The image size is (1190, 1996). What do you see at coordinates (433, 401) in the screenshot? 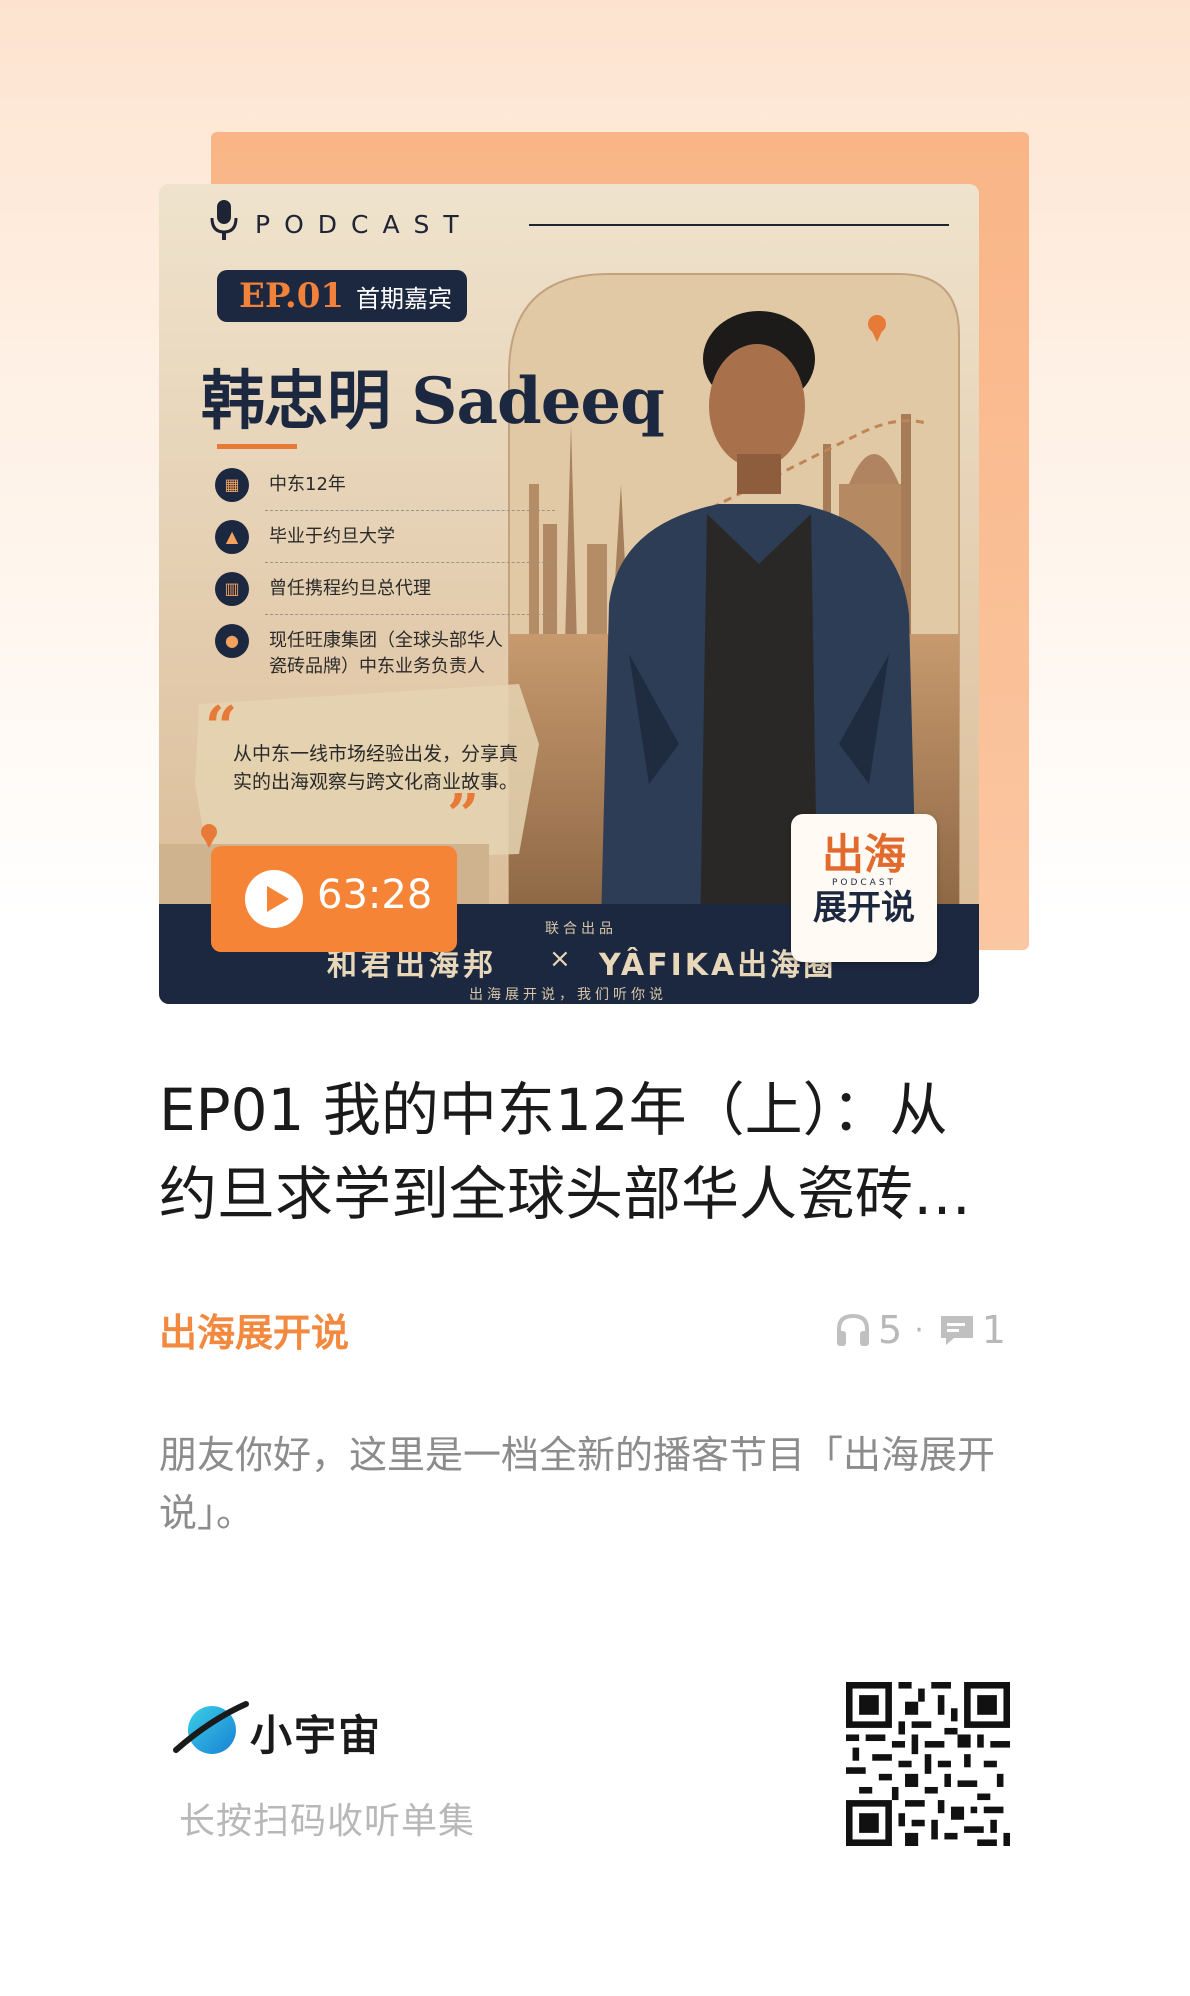
I see `guest-name: 韩忠明 Sadeeq` at bounding box center [433, 401].